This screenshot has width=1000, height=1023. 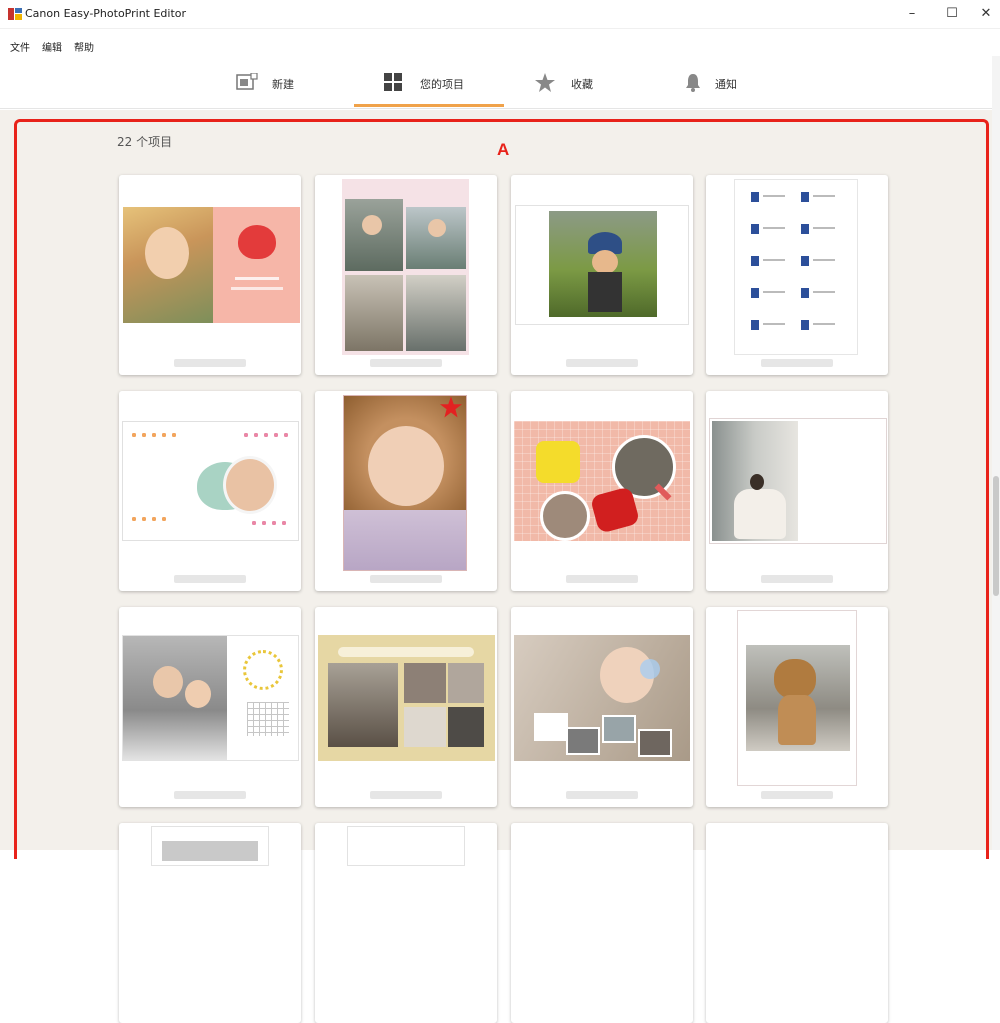 I want to click on tab-bar: 新建 您的项目 收藏 通知, so click(x=500, y=82).